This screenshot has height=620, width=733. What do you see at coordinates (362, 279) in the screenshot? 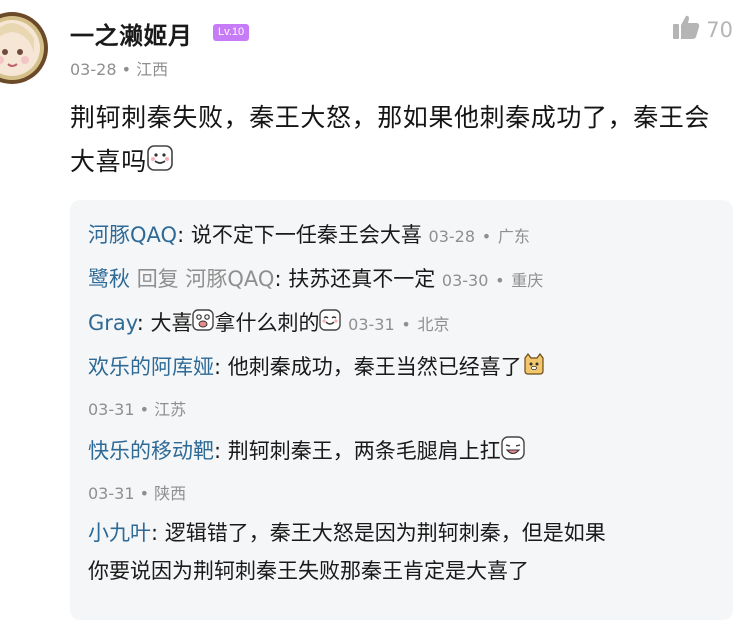
I see `reply-text: 扶苏还真不一定` at bounding box center [362, 279].